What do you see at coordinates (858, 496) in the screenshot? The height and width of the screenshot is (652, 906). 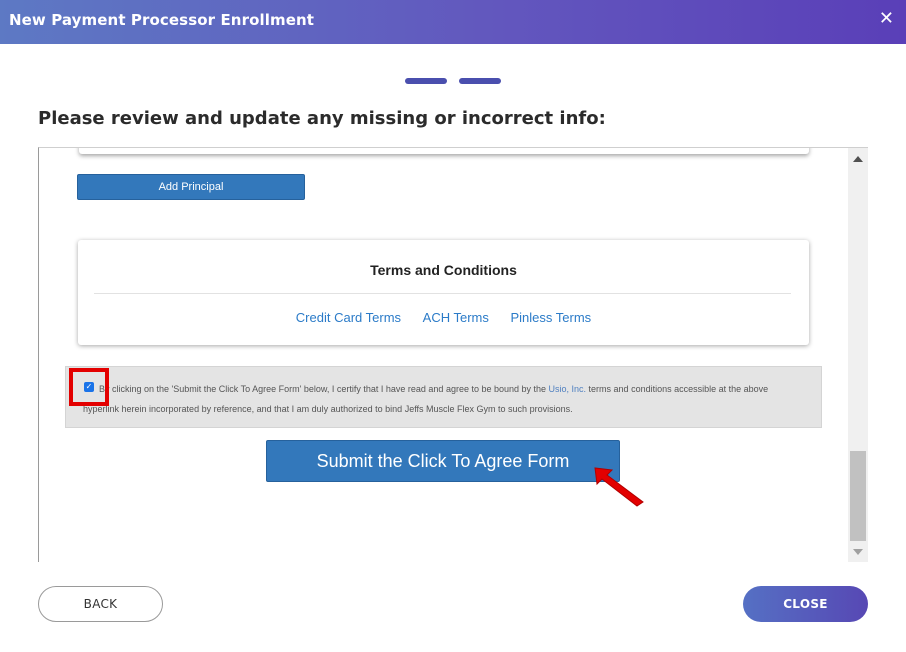 I see `scrollbar-thumb` at bounding box center [858, 496].